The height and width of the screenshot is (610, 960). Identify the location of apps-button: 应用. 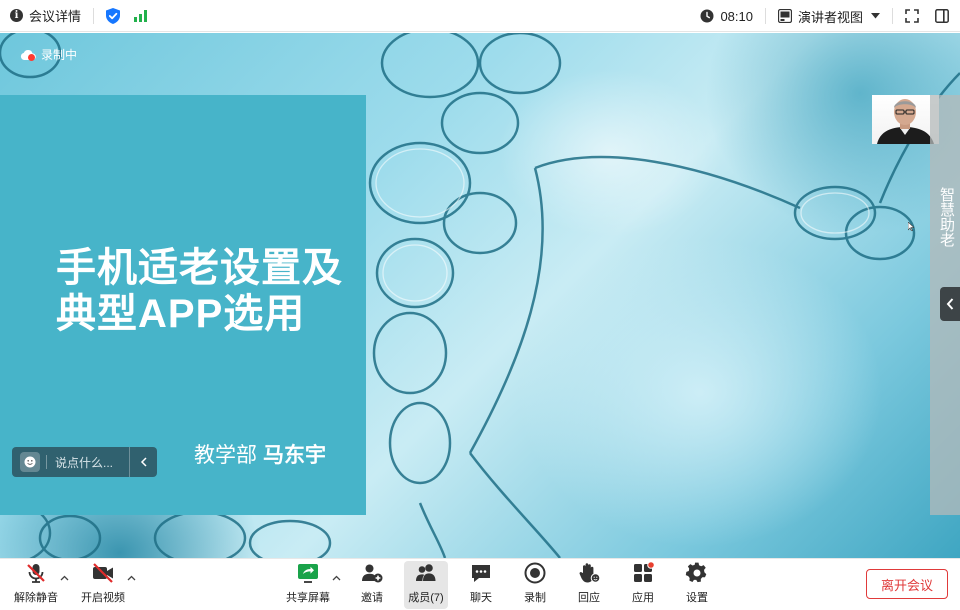
(643, 585).